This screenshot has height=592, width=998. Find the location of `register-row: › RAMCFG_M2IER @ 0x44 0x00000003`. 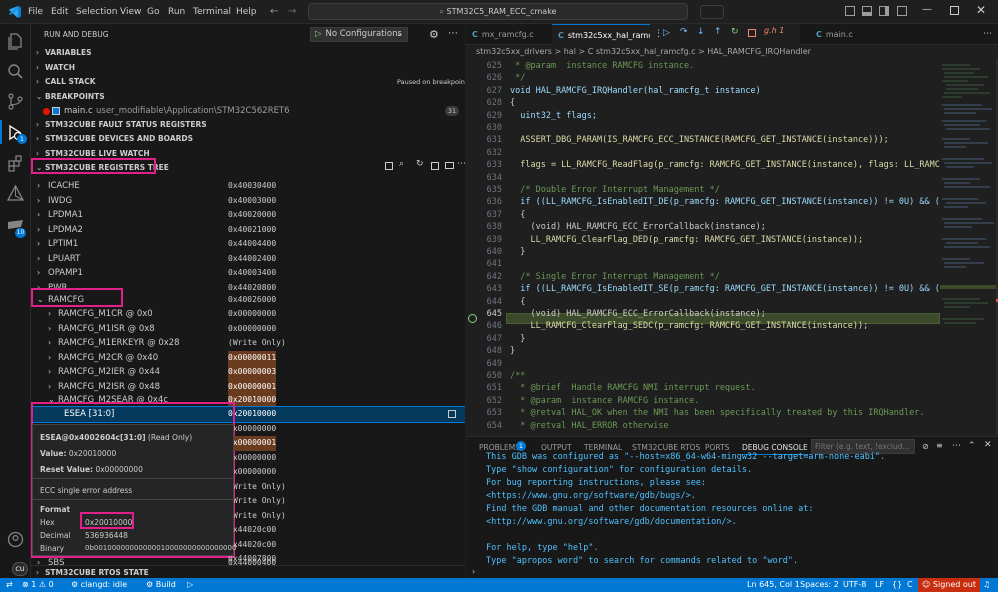

register-row: › RAMCFG_M2IER @ 0x44 0x00000003 is located at coordinates (248, 372).